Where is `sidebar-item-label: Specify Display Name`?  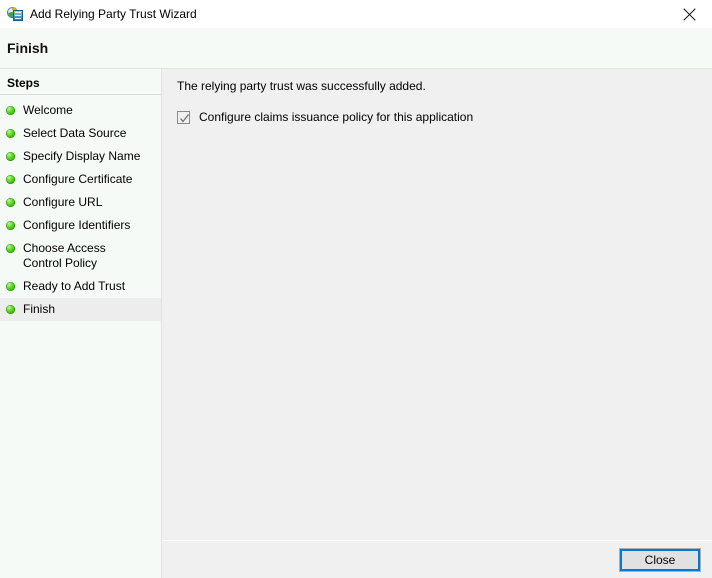 sidebar-item-label: Specify Display Name is located at coordinates (82, 156).